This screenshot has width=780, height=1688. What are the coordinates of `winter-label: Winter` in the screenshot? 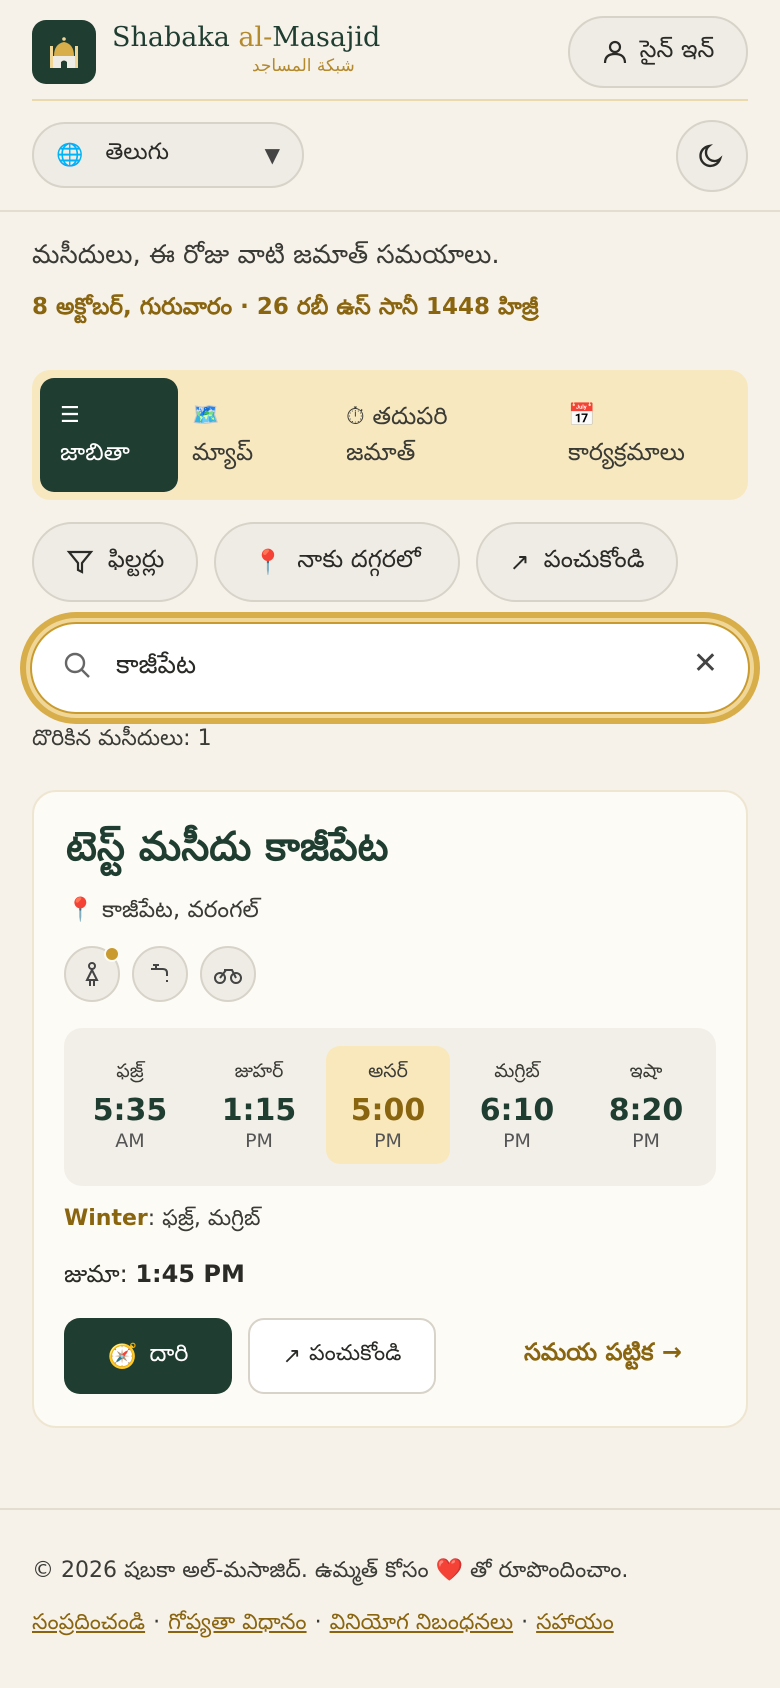 It's located at (106, 1218).